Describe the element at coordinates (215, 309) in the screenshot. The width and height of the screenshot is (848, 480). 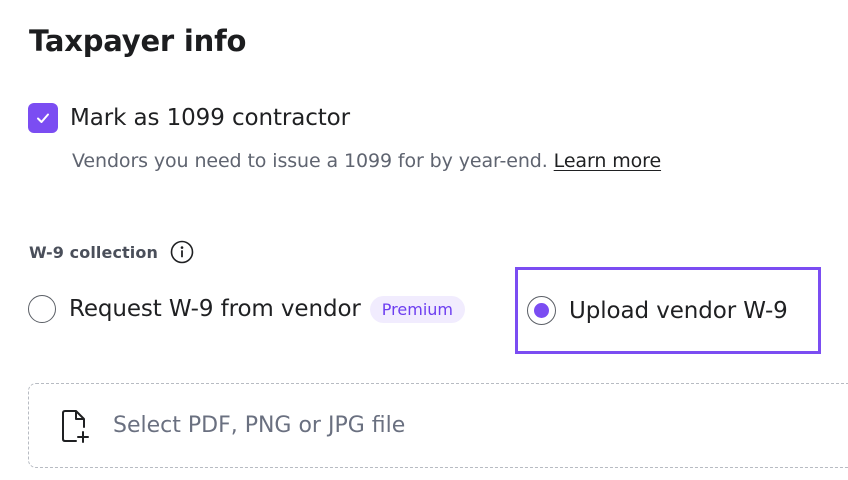
I see `request-w9-label: Request W-9 from vendor` at that location.